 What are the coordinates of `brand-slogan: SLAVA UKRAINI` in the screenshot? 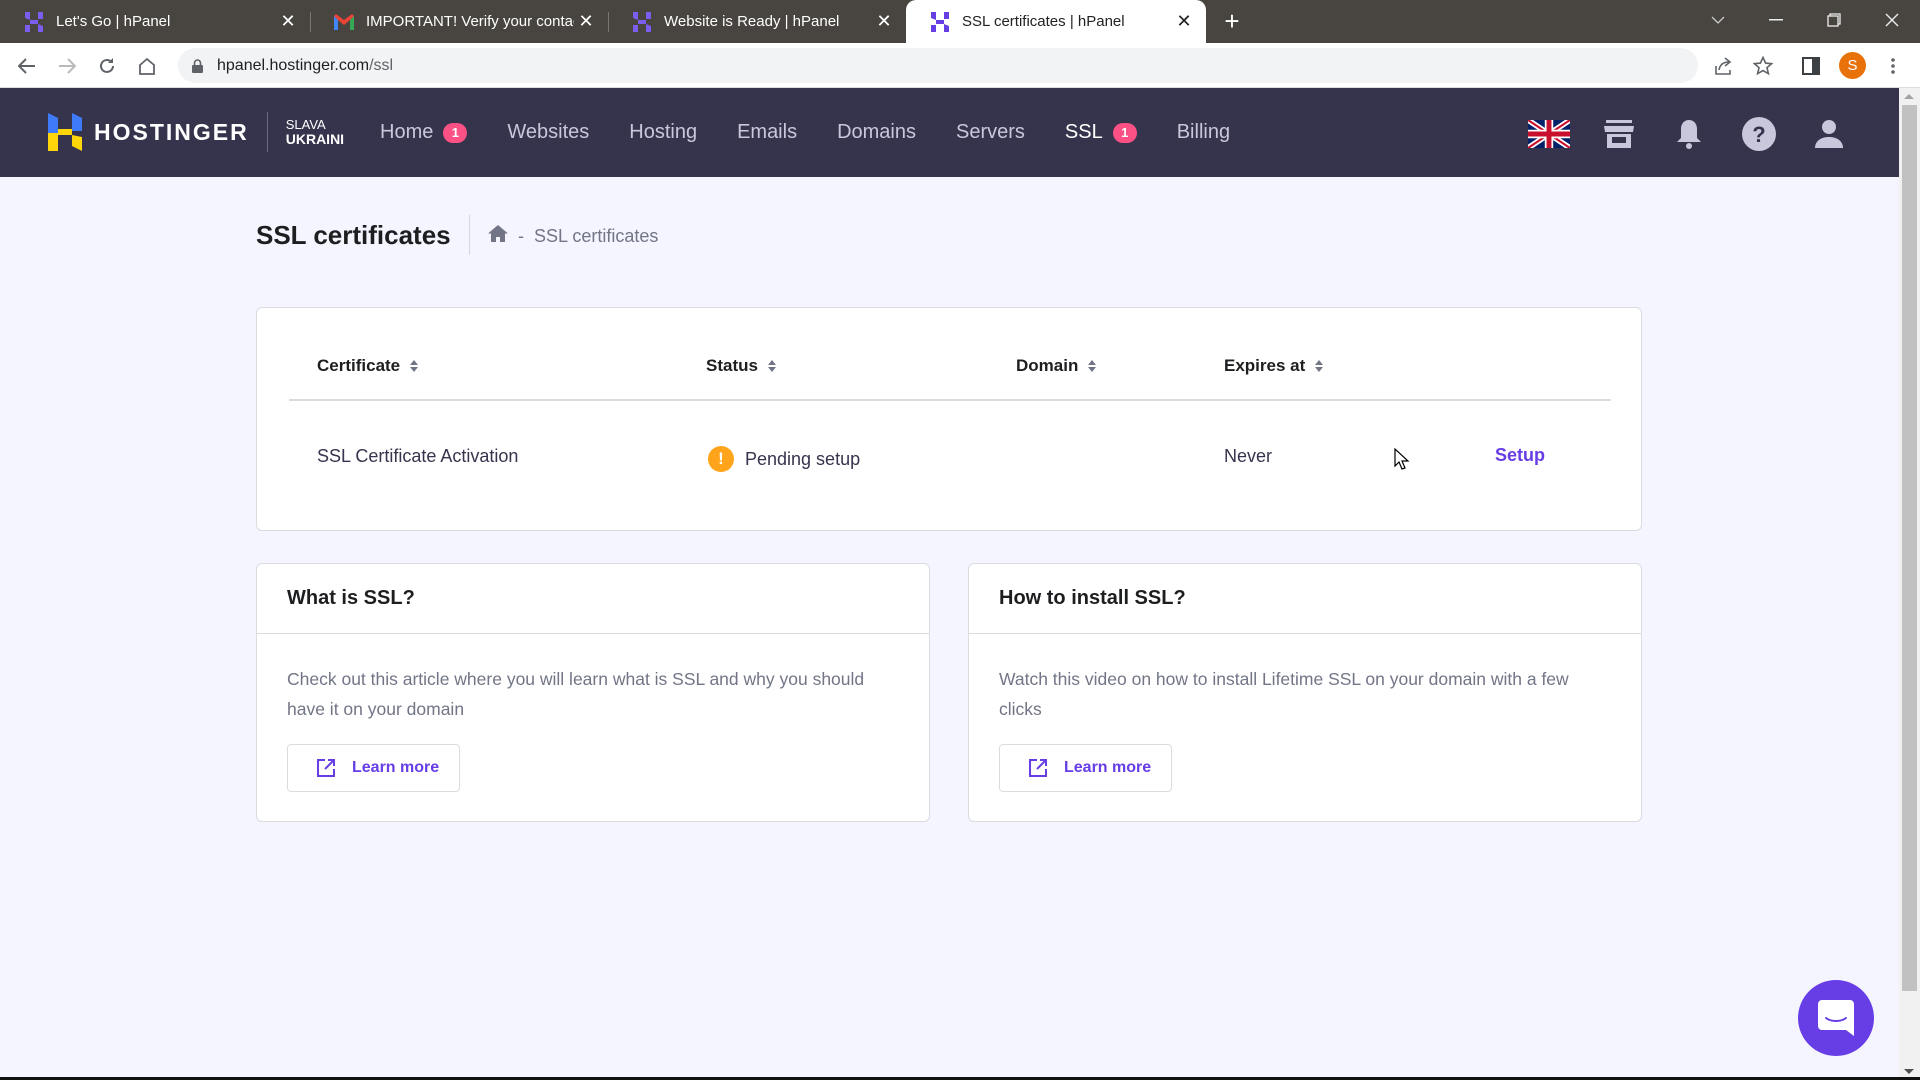 It's located at (315, 132).